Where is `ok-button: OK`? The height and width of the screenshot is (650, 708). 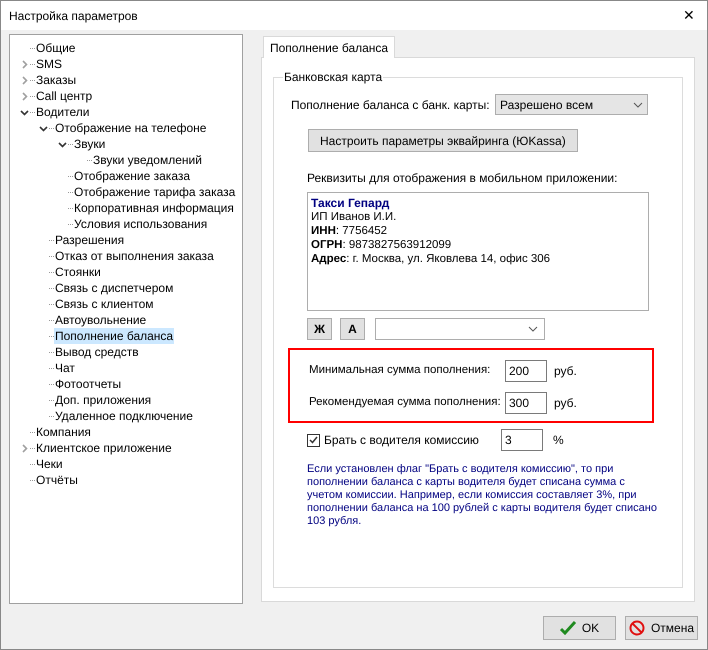 ok-button: OK is located at coordinates (579, 628).